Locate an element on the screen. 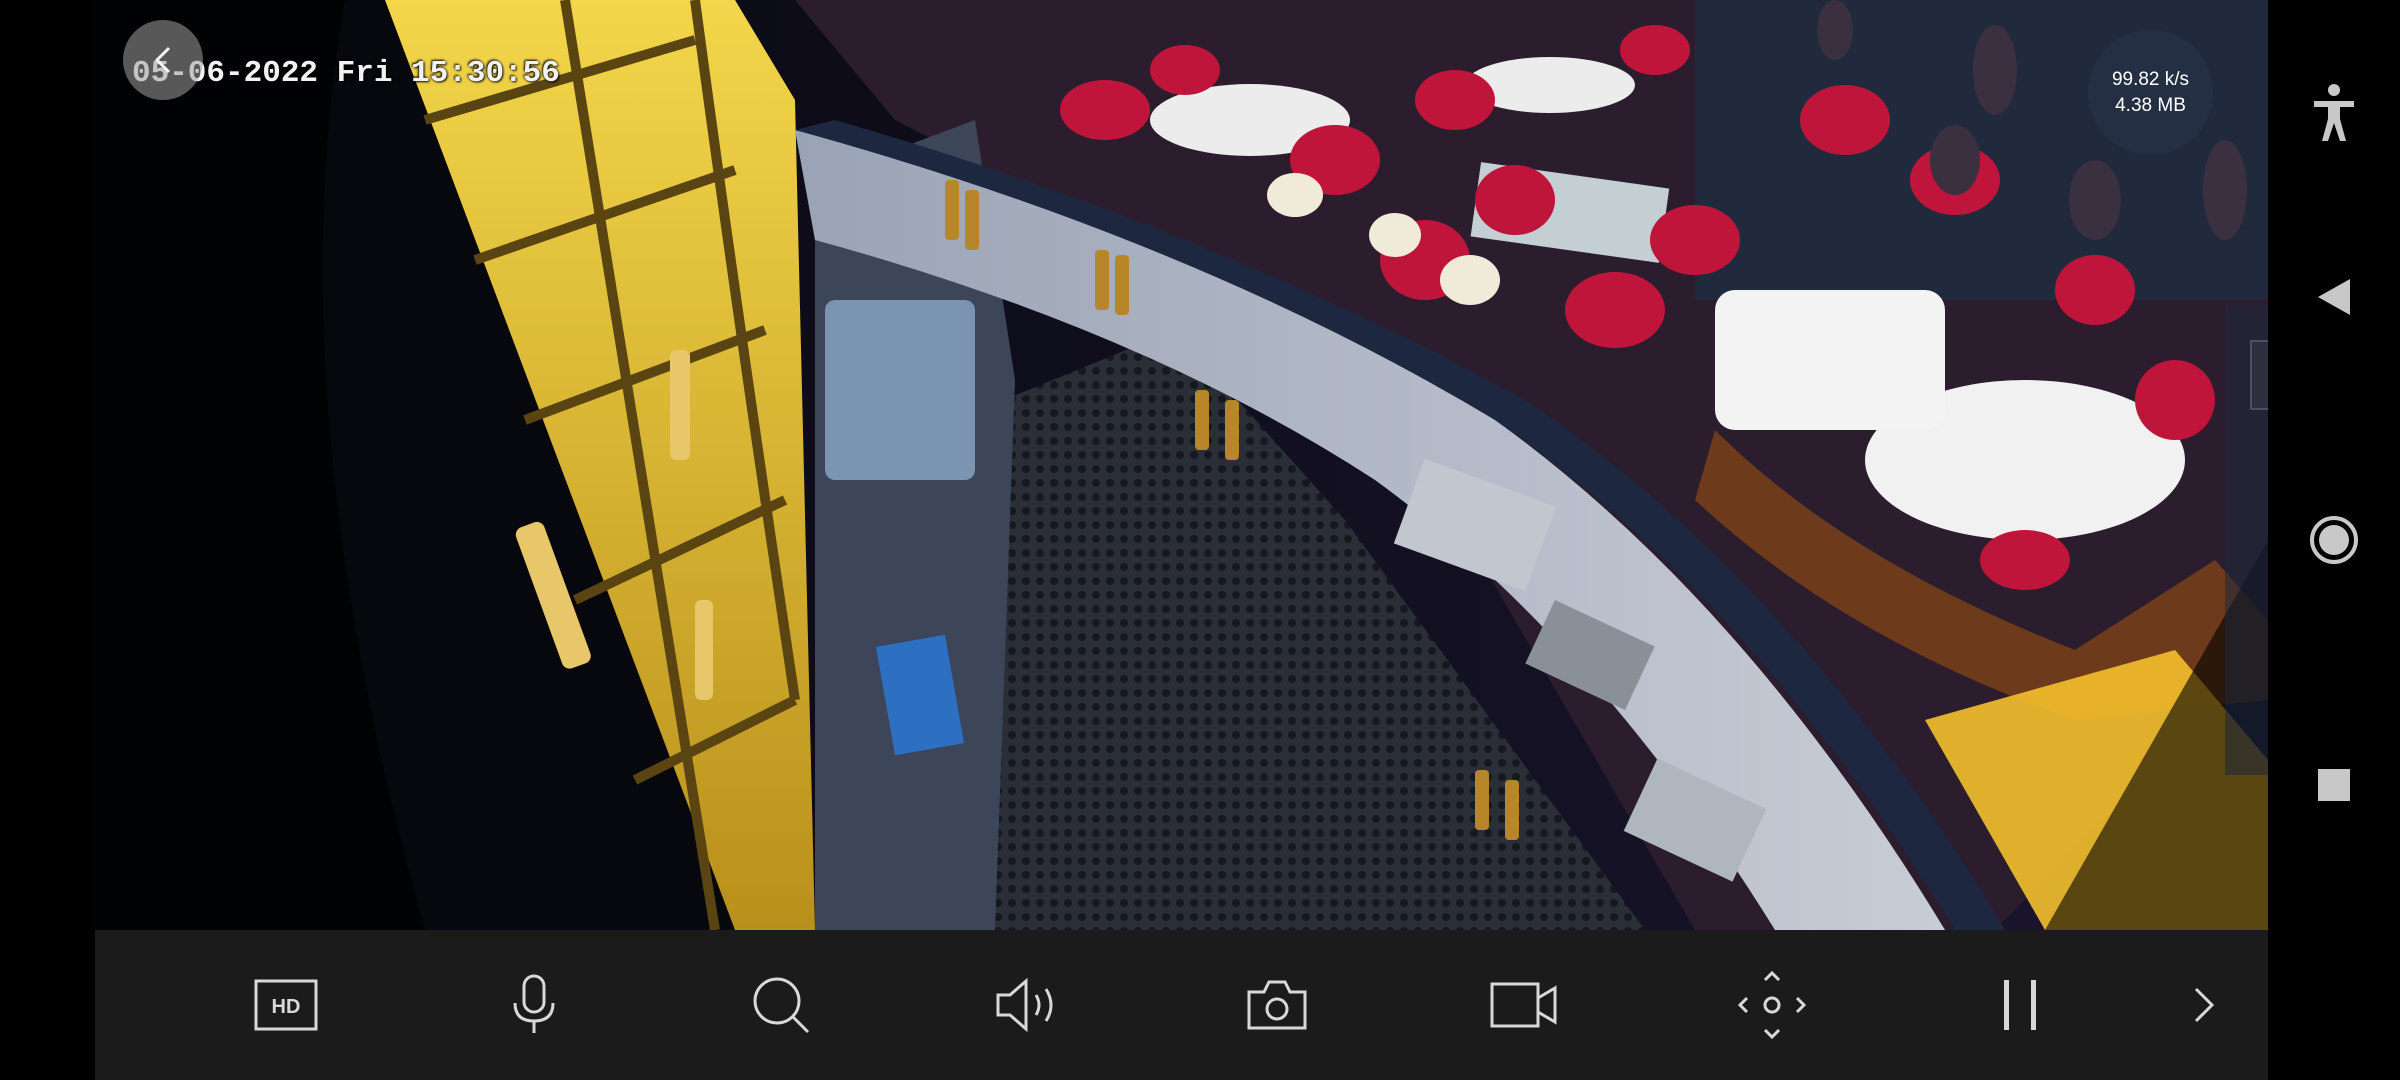  split-screen-selector: 1 4 9 12 16 is located at coordinates (2246, 540).